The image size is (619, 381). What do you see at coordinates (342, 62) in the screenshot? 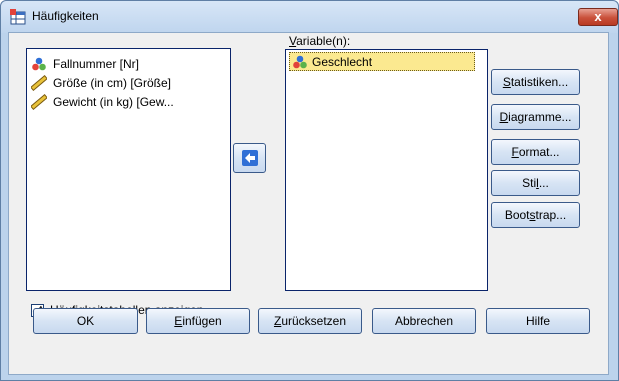
I see `variable-label: Geschlecht` at bounding box center [342, 62].